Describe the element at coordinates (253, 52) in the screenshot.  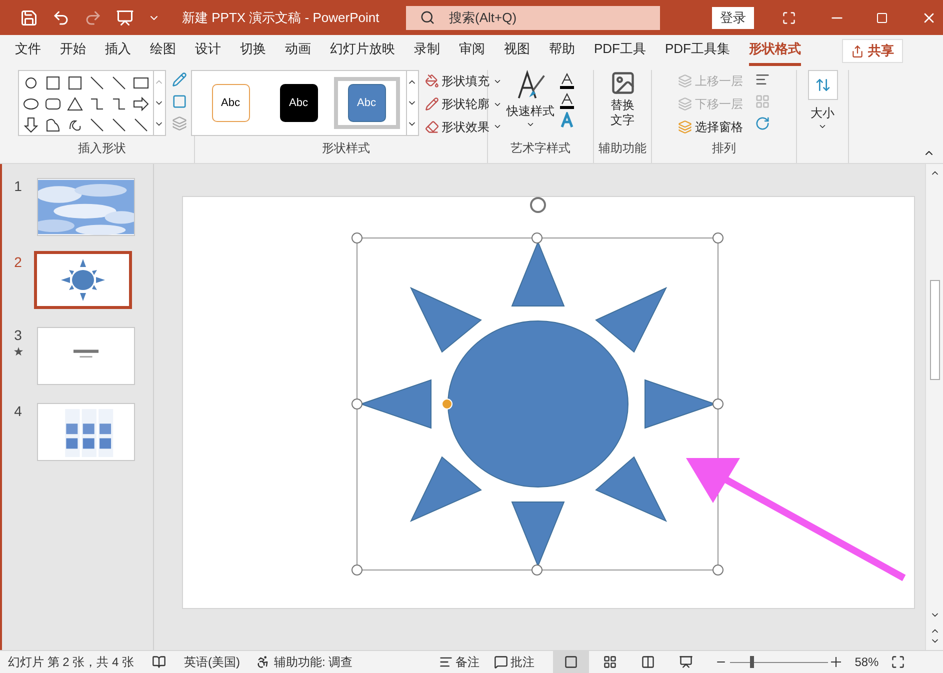
I see `ribbon-tab: 切换` at that location.